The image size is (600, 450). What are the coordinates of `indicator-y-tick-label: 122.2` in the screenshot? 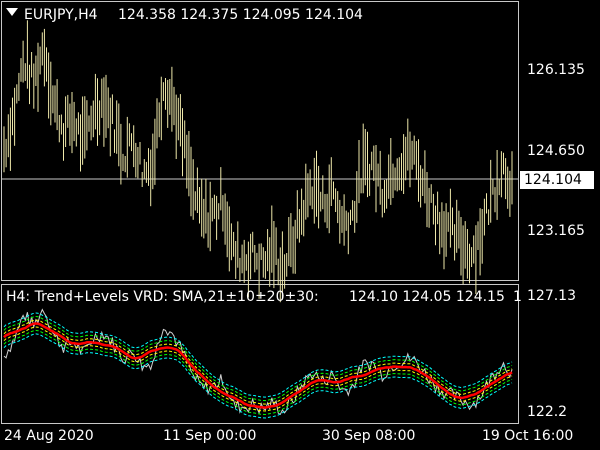 It's located at (547, 412).